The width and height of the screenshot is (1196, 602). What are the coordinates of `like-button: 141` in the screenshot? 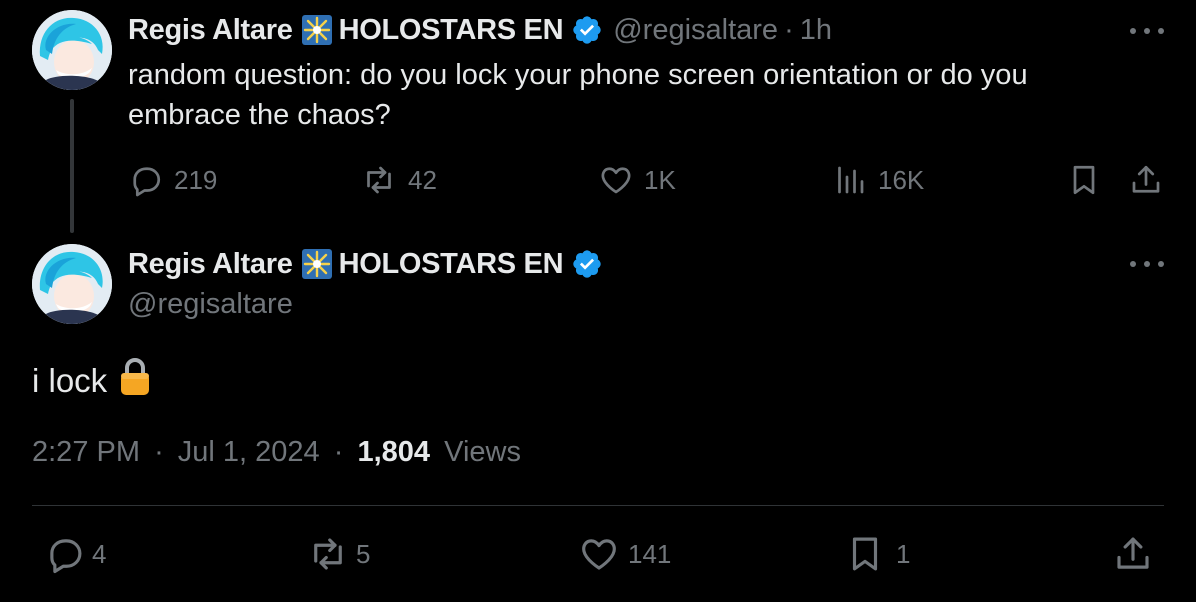 It's located at (624, 554).